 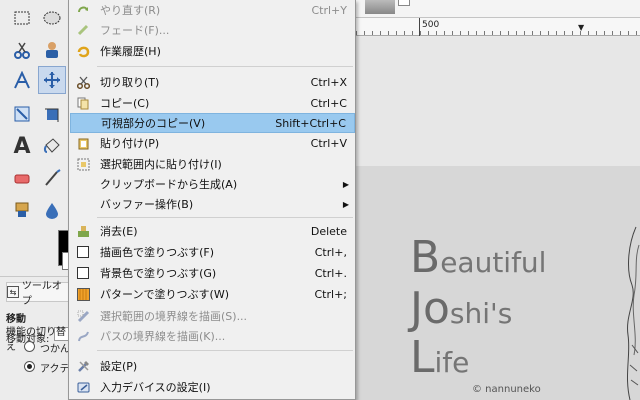 What do you see at coordinates (419, 27) in the screenshot?
I see `ruler-major-tick` at bounding box center [419, 27].